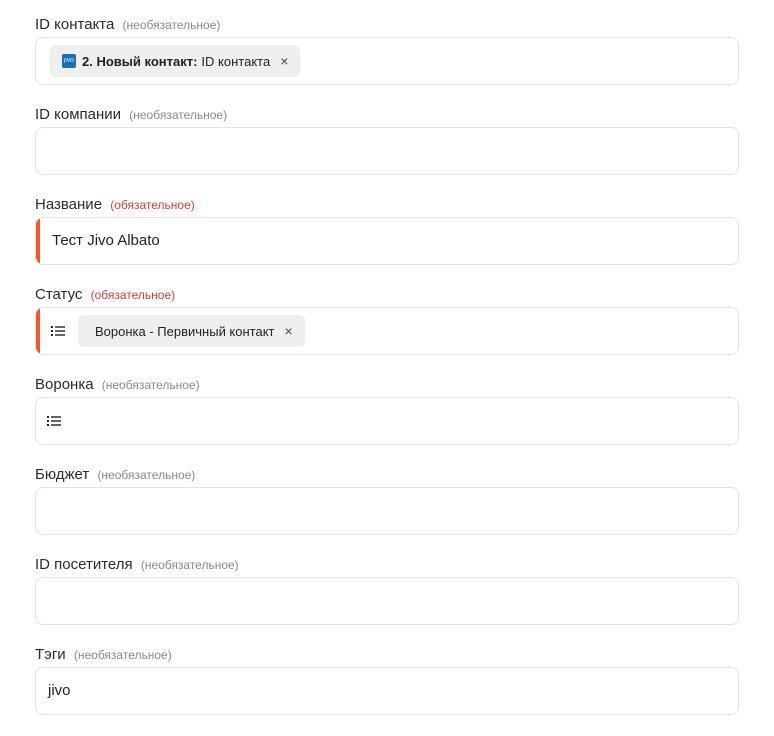 The height and width of the screenshot is (736, 774). What do you see at coordinates (140, 61) in the screenshot?
I see `chip-step-label: 2. Новый контакт:` at bounding box center [140, 61].